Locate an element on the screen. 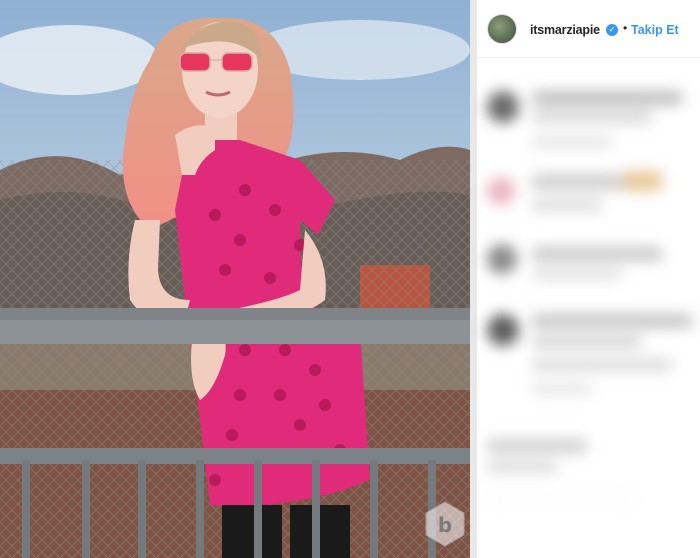  verified-badge-icon: ✓ is located at coordinates (612, 30).